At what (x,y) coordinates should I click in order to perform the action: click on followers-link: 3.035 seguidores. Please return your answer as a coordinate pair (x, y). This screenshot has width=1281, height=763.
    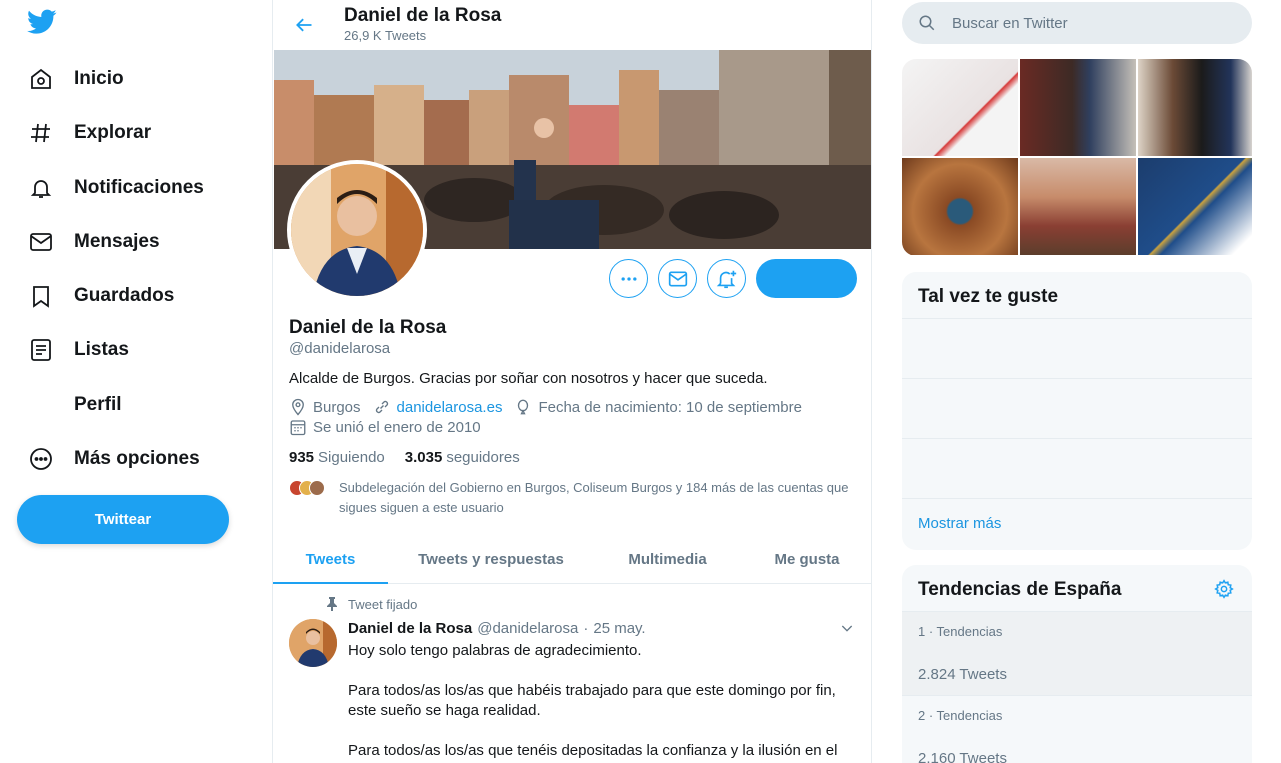
    Looking at the image, I should click on (462, 457).